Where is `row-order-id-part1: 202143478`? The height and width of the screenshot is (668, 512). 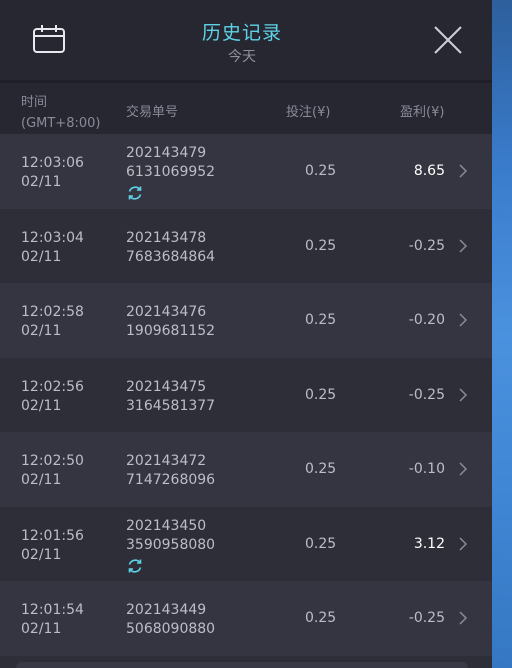
row-order-id-part1: 202143478 is located at coordinates (166, 237).